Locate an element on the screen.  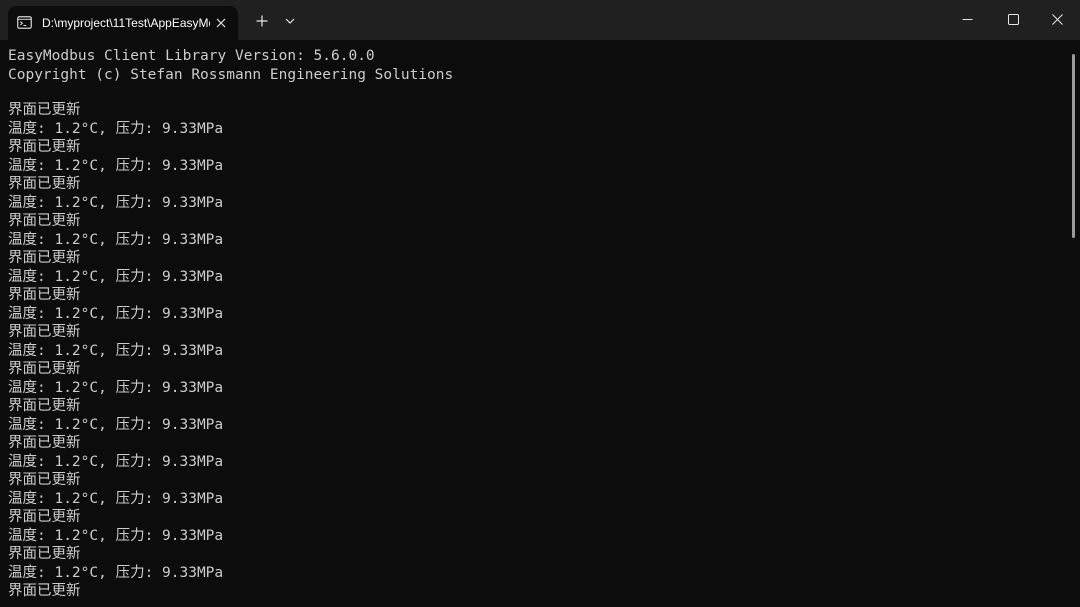
plus-icon is located at coordinates (262, 21).